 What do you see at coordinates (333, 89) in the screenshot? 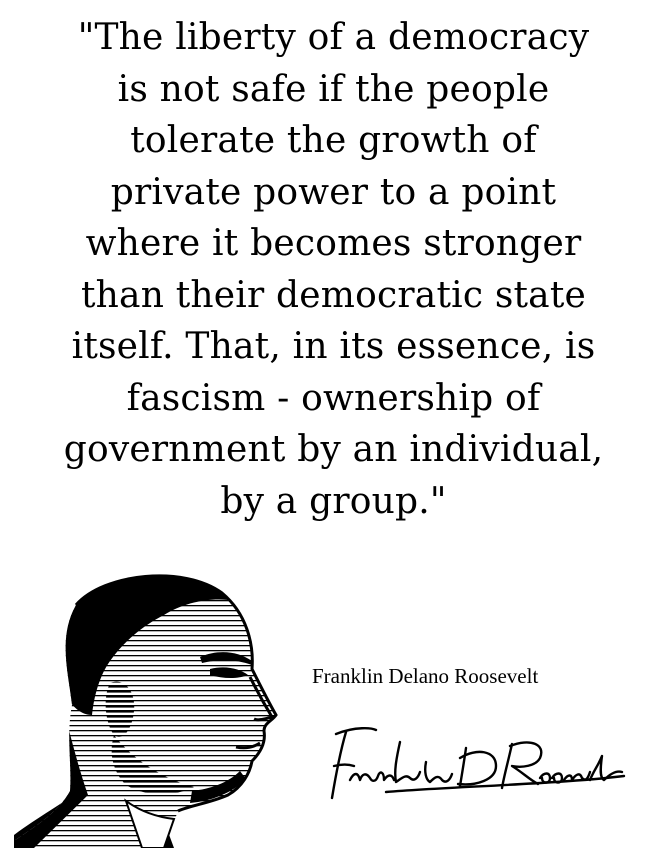
I see `quote-line-2: is not safe if the people` at bounding box center [333, 89].